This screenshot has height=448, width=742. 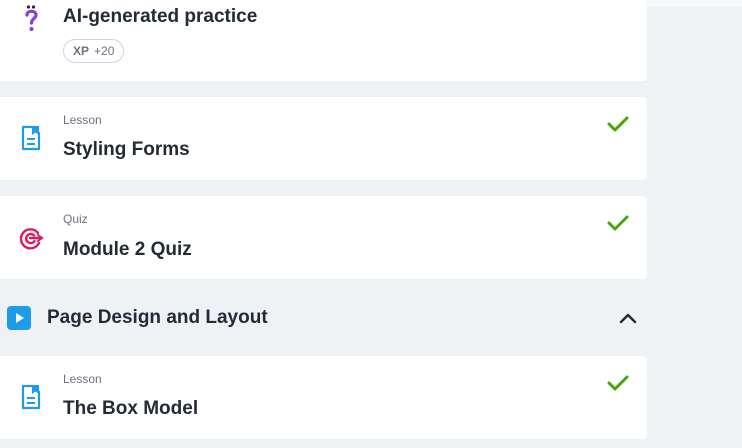 What do you see at coordinates (126, 149) in the screenshot?
I see `lesson-title: Styling Forms` at bounding box center [126, 149].